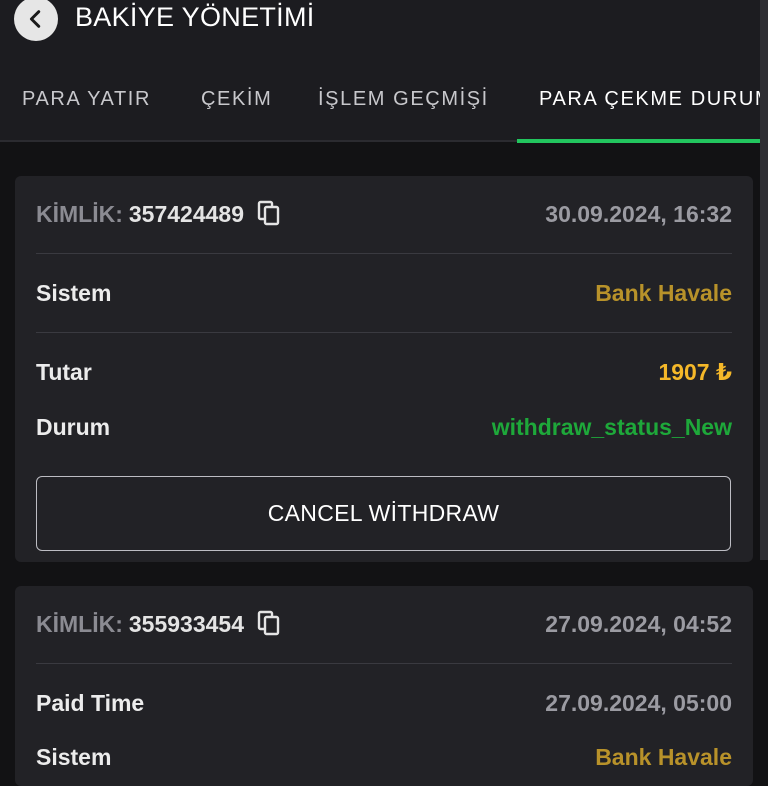 Image resolution: width=768 pixels, height=786 pixels. Describe the element at coordinates (236, 99) in the screenshot. I see `tab-withdraw: ÇEKİM` at that location.